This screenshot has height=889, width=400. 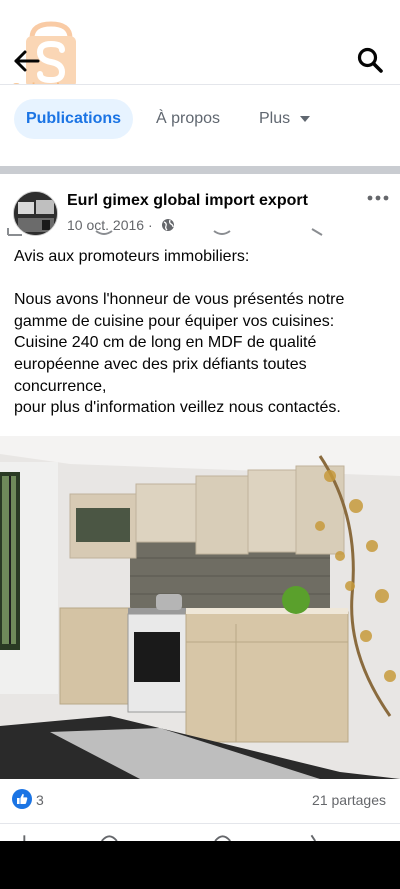 I want to click on avatar-kitchen-image, so click(x=35, y=213).